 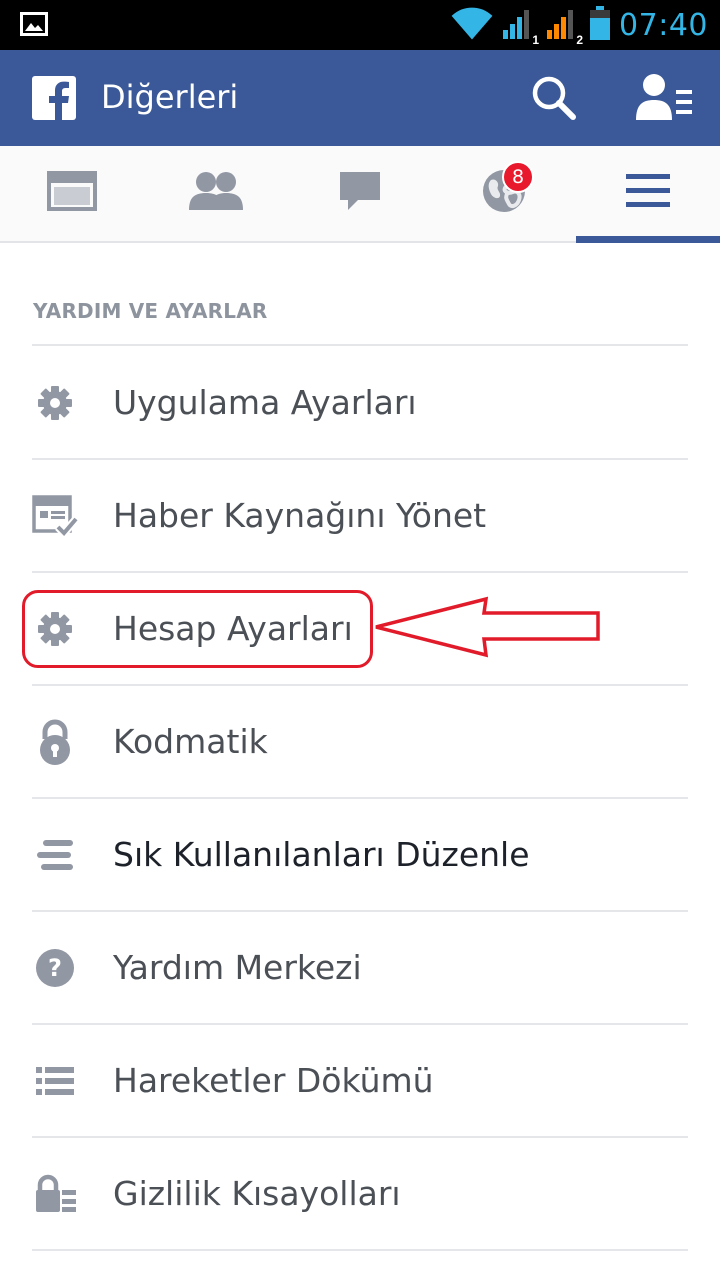 I want to click on lock-icon, so click(x=55, y=742).